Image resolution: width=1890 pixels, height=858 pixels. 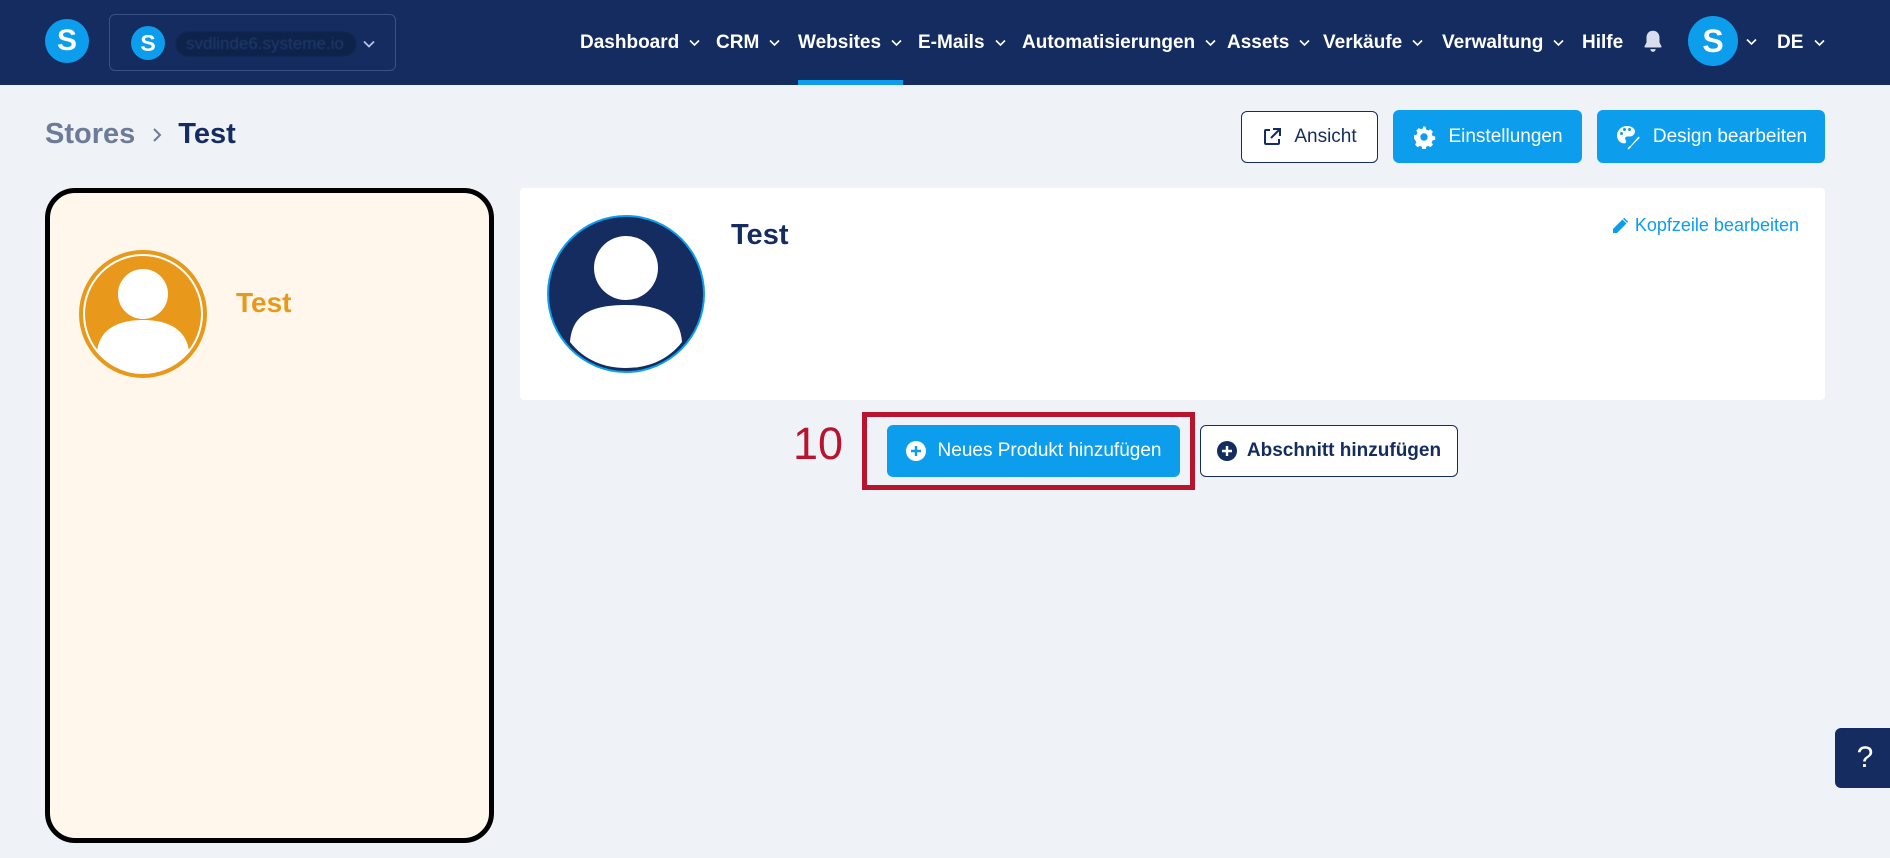 I want to click on settings-button: Einstellungen, so click(x=1487, y=136).